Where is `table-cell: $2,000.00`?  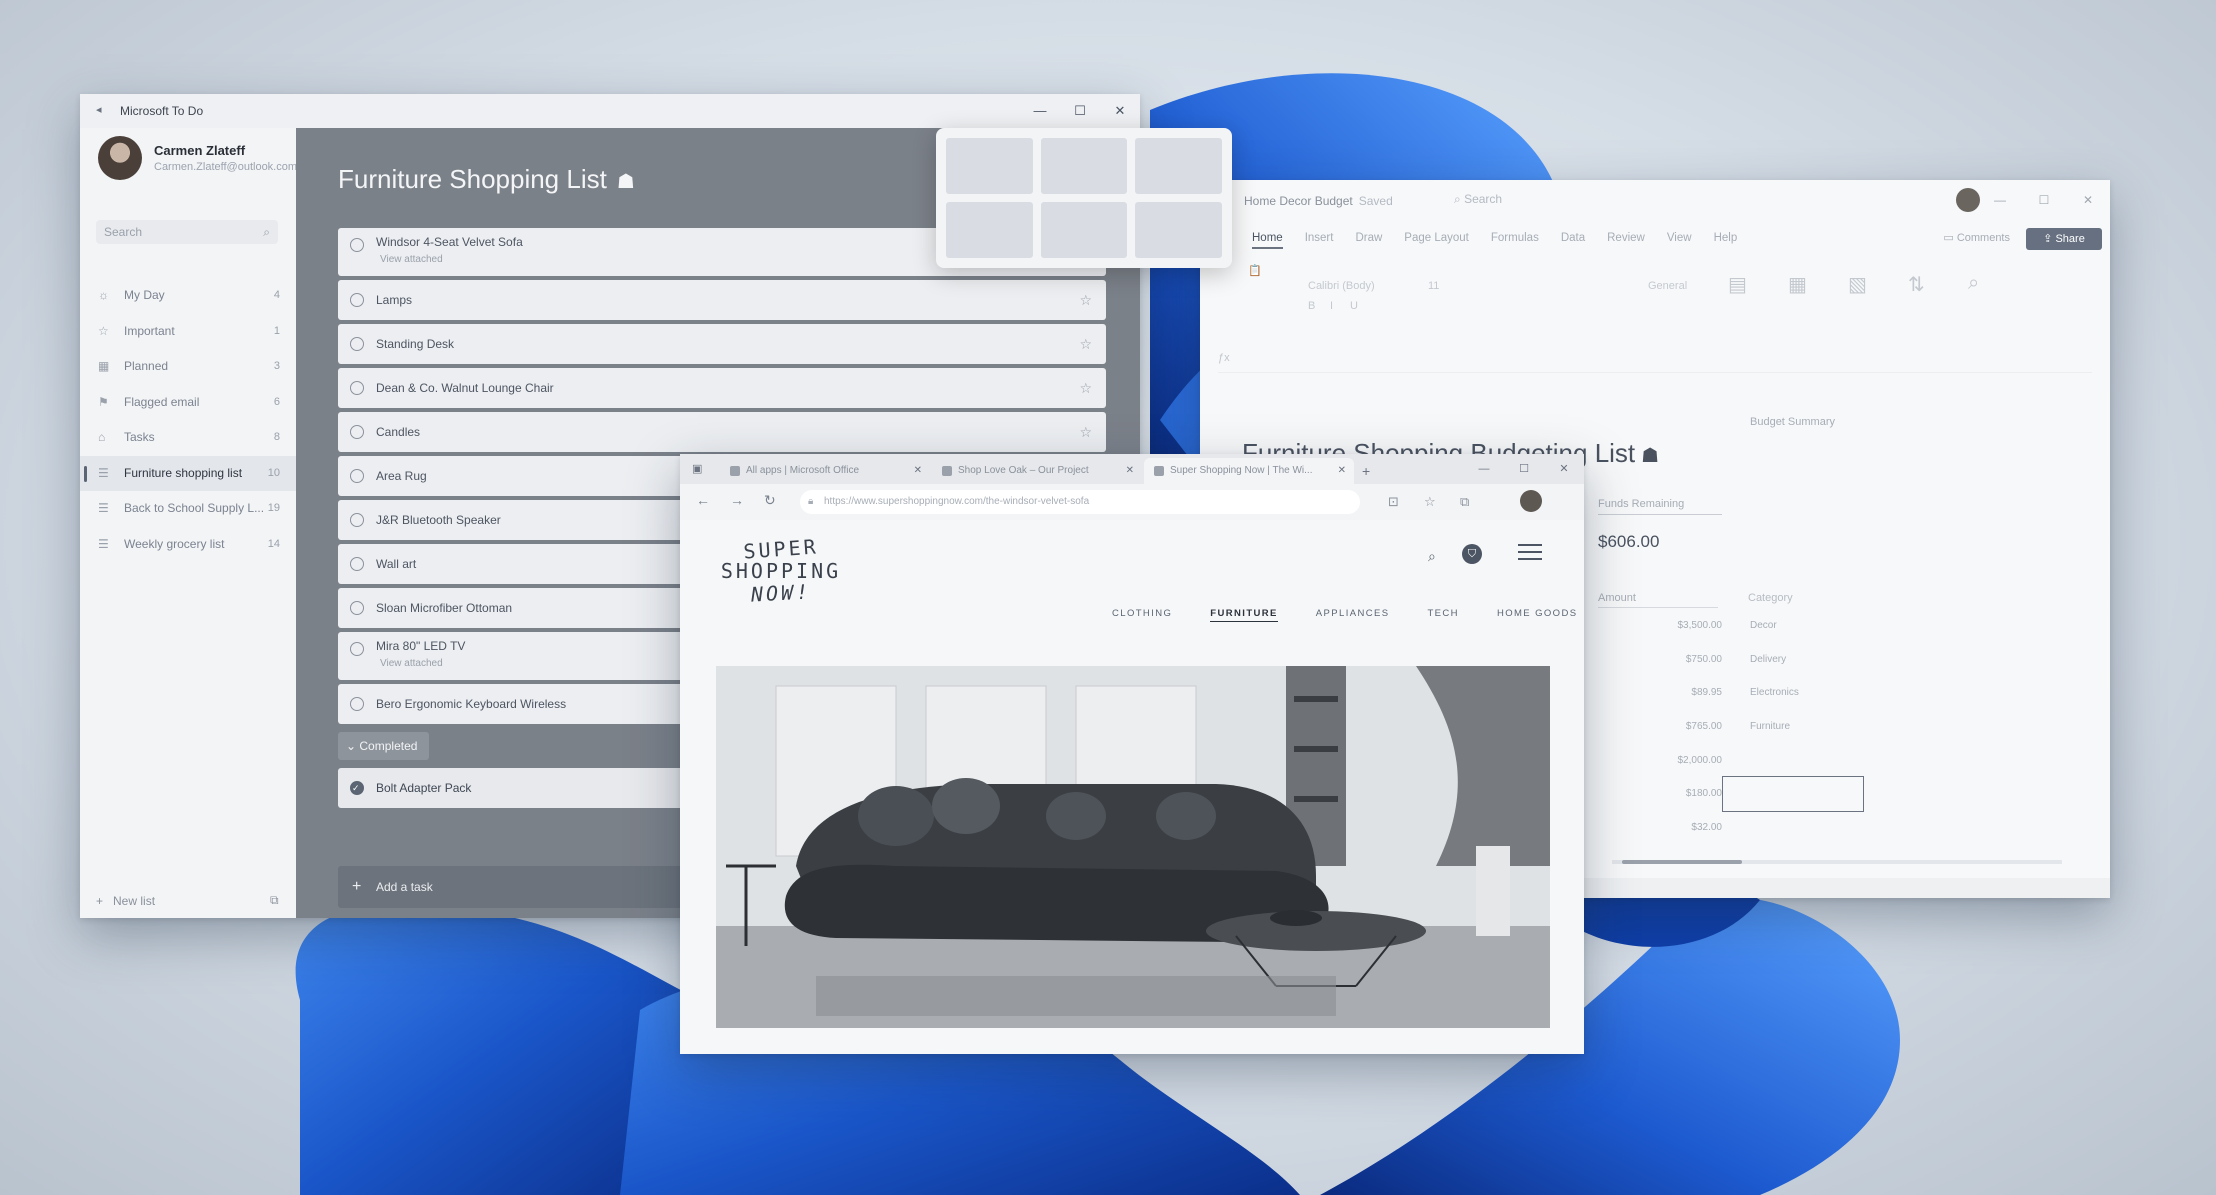 table-cell: $2,000.00 is located at coordinates (1660, 772).